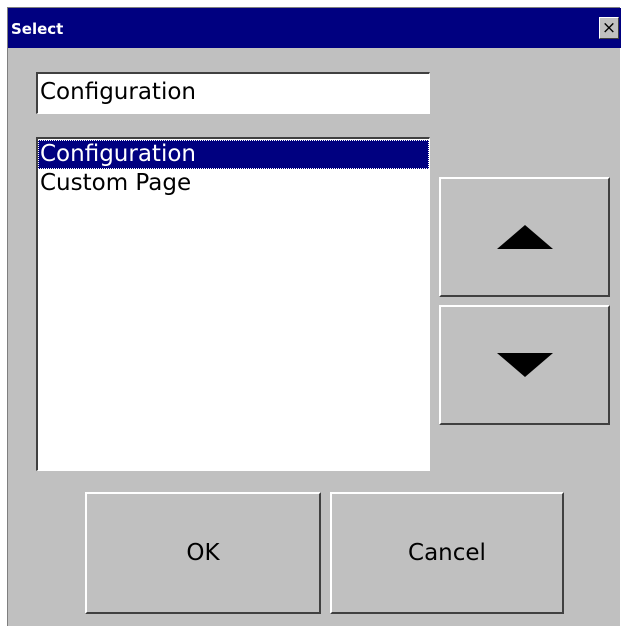  What do you see at coordinates (314, 28) in the screenshot?
I see `title-bar: Select ×` at bounding box center [314, 28].